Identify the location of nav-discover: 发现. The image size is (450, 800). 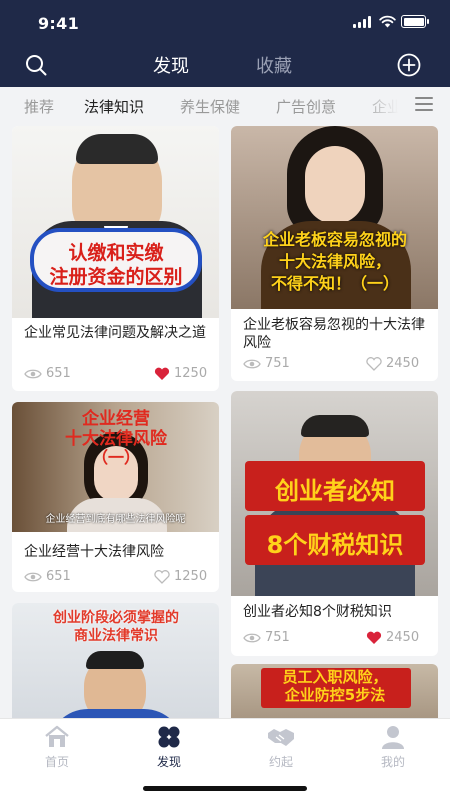
(169, 747).